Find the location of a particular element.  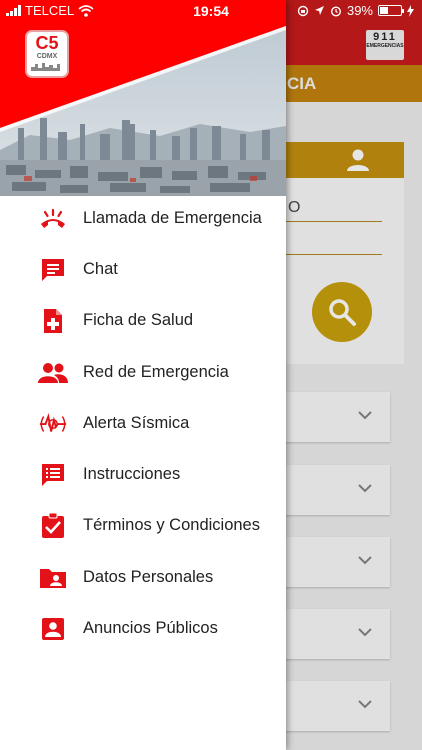

menu-item-personal-data: Datos Personales is located at coordinates (143, 578).